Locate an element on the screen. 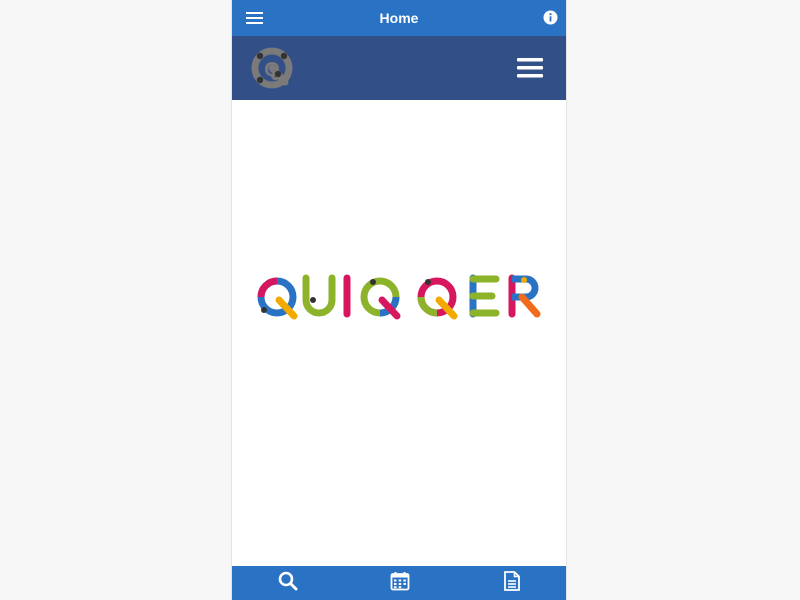 This screenshot has width=800, height=600. calendar-icon is located at coordinates (400, 583).